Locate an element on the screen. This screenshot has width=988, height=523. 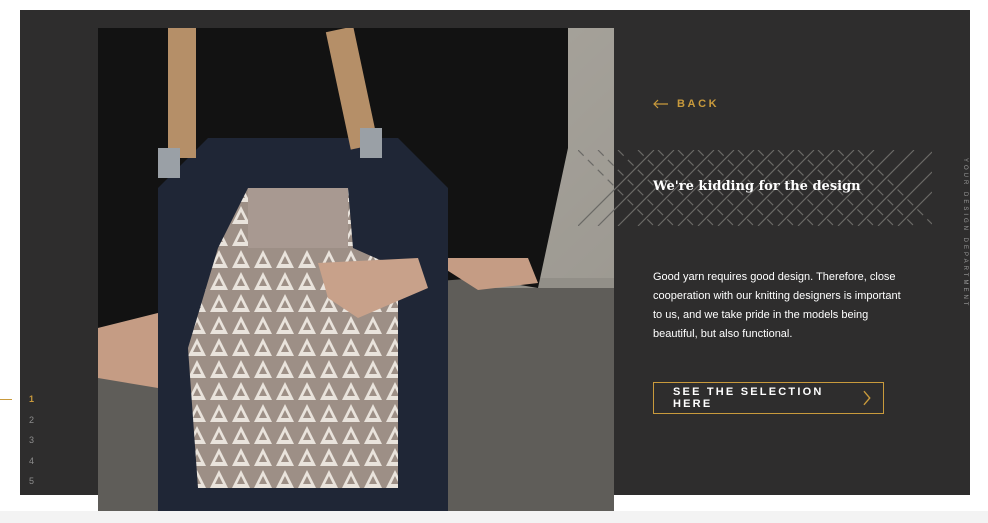
side-label-text: YOUR DESIGN DEPARTMENT is located at coordinates (965, 233).